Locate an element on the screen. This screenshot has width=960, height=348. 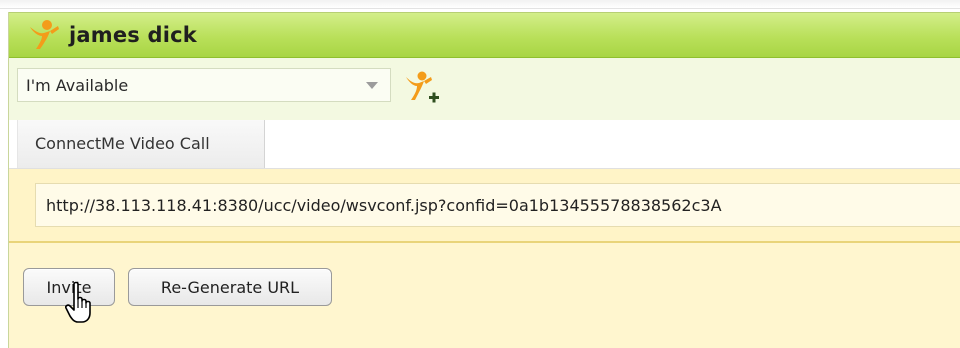
tab-strip: ConnectMe Video Call is located at coordinates (484, 144).